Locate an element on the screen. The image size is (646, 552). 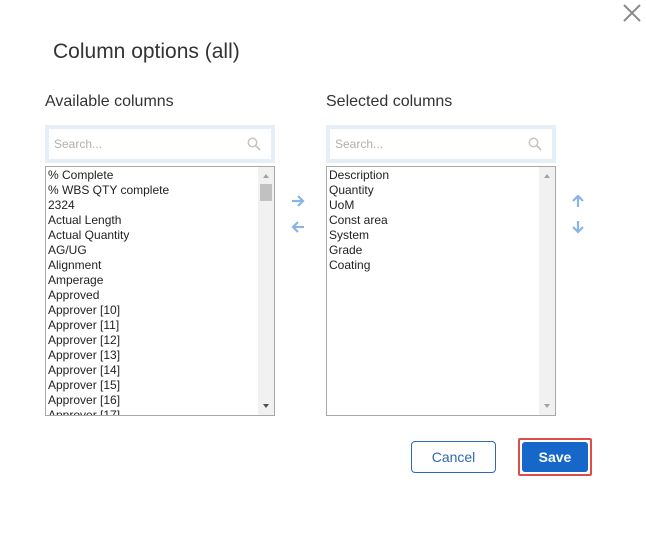
arrow-down-icon is located at coordinates (578, 227).